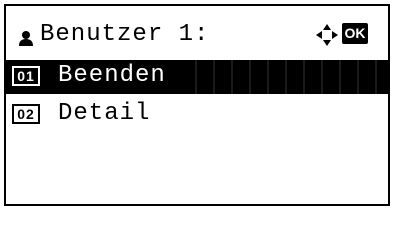 The height and width of the screenshot is (240, 398). Describe the element at coordinates (125, 34) in the screenshot. I see `page-title: Benutzer 1:` at that location.